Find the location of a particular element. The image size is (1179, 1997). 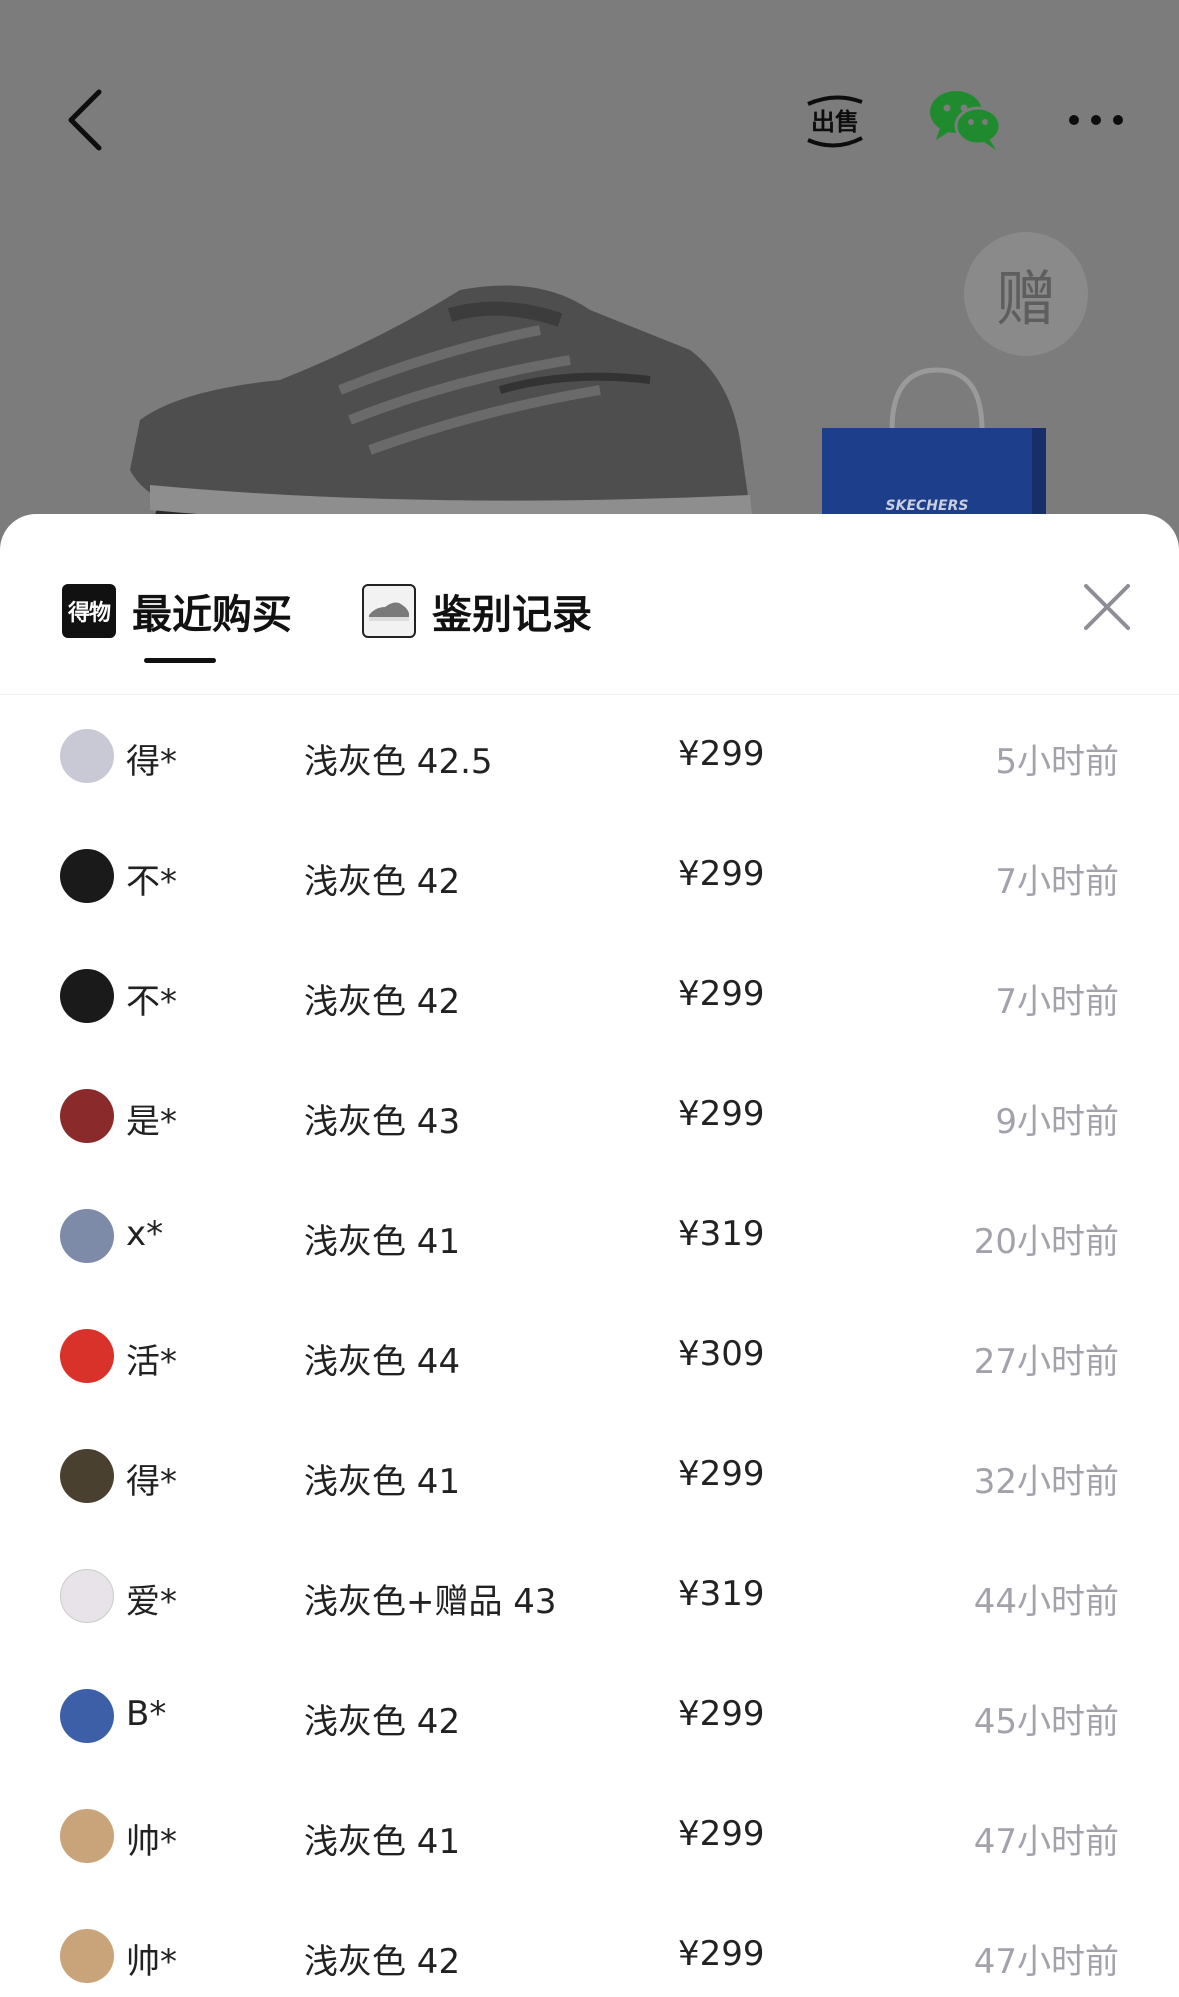

sell-icon: 出售 is located at coordinates (835, 121).